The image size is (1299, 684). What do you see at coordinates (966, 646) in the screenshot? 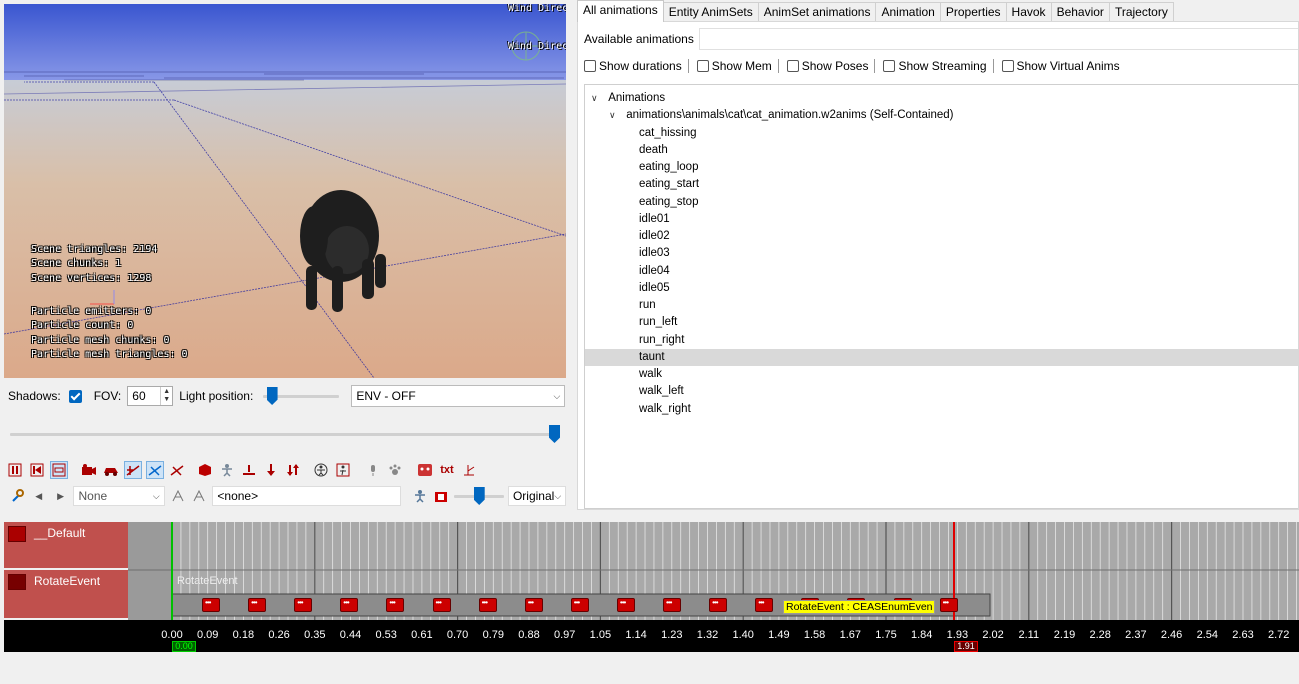
I see `end-marker: 1.91` at bounding box center [966, 646].